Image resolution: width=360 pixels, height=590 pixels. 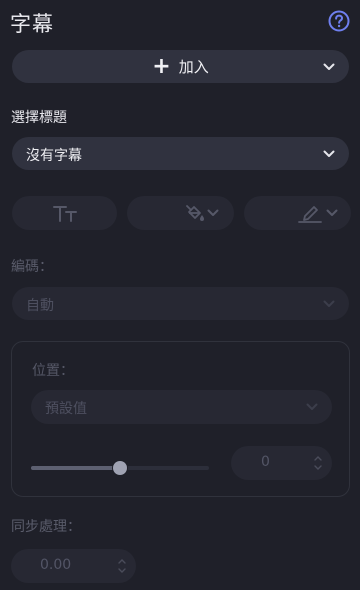 What do you see at coordinates (54, 156) in the screenshot?
I see `subtitle-dropdown-value: 沒有字幕` at bounding box center [54, 156].